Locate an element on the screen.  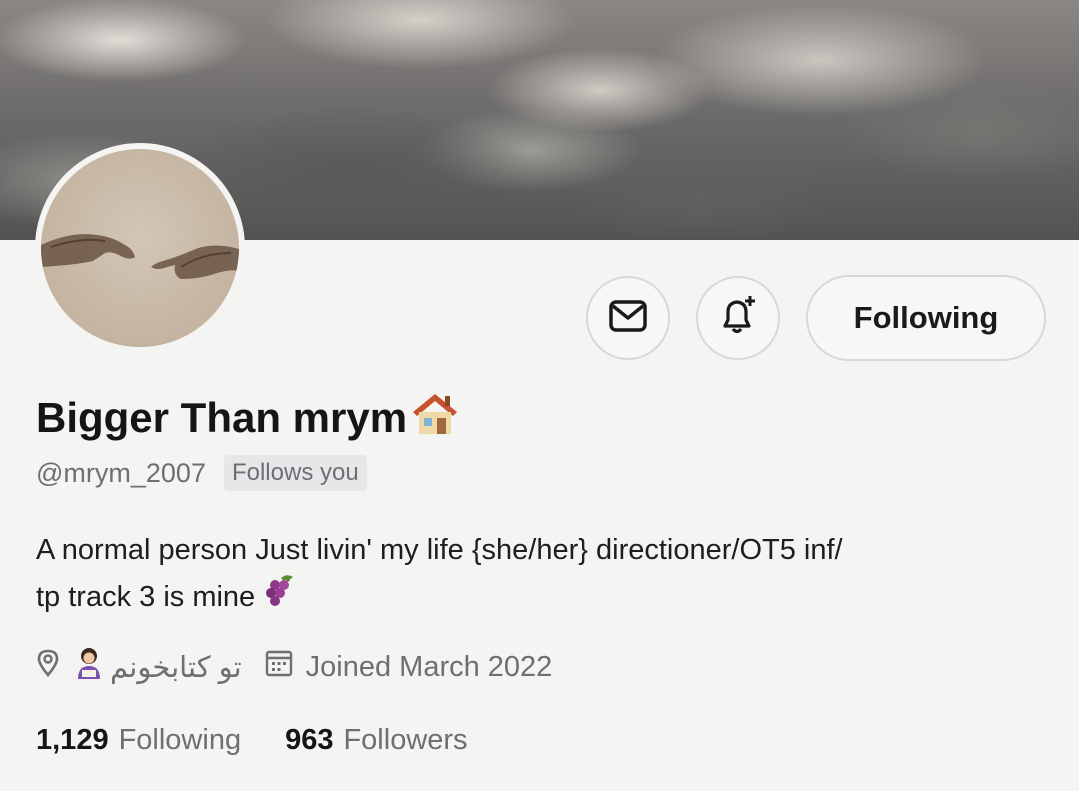
envelope-icon is located at coordinates (628, 318).